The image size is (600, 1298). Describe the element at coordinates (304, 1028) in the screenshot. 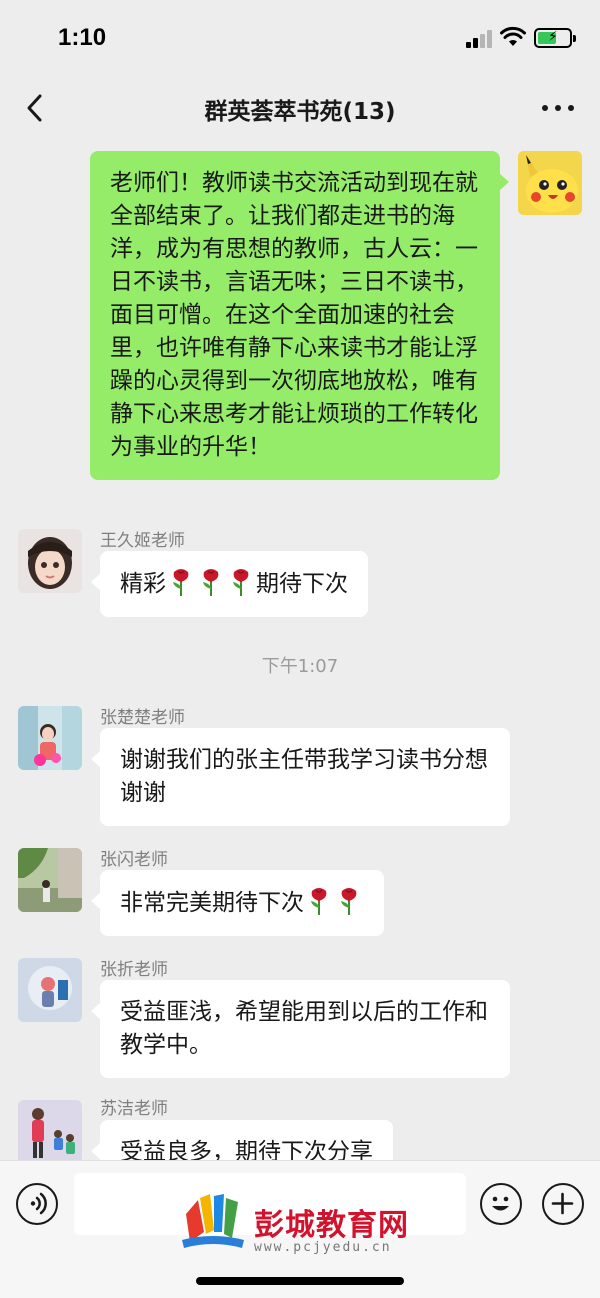

I see `message-text: 受益匪浅，希望能用到以后的工作和教学中。` at that location.